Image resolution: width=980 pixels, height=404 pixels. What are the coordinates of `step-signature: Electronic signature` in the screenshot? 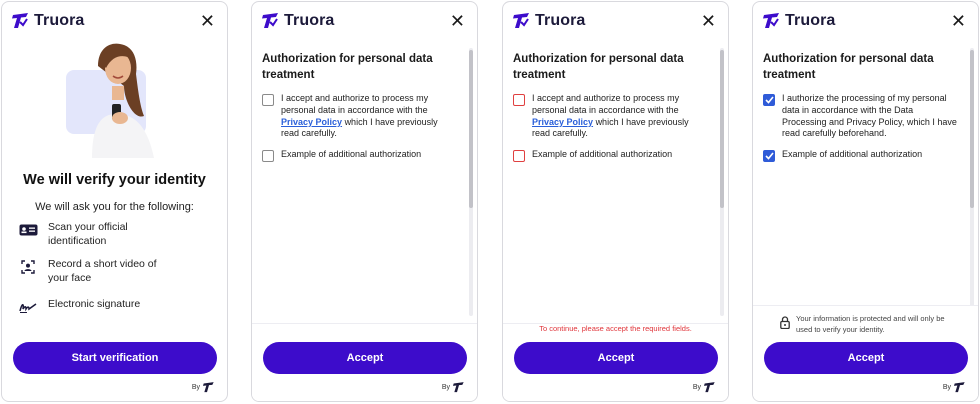 It's located at (79, 306).